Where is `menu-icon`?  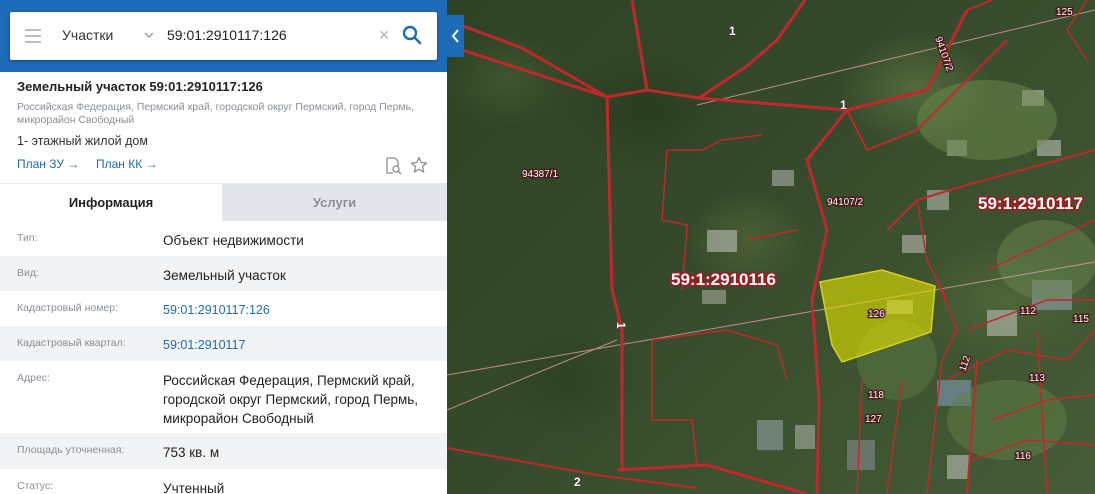 menu-icon is located at coordinates (33, 36).